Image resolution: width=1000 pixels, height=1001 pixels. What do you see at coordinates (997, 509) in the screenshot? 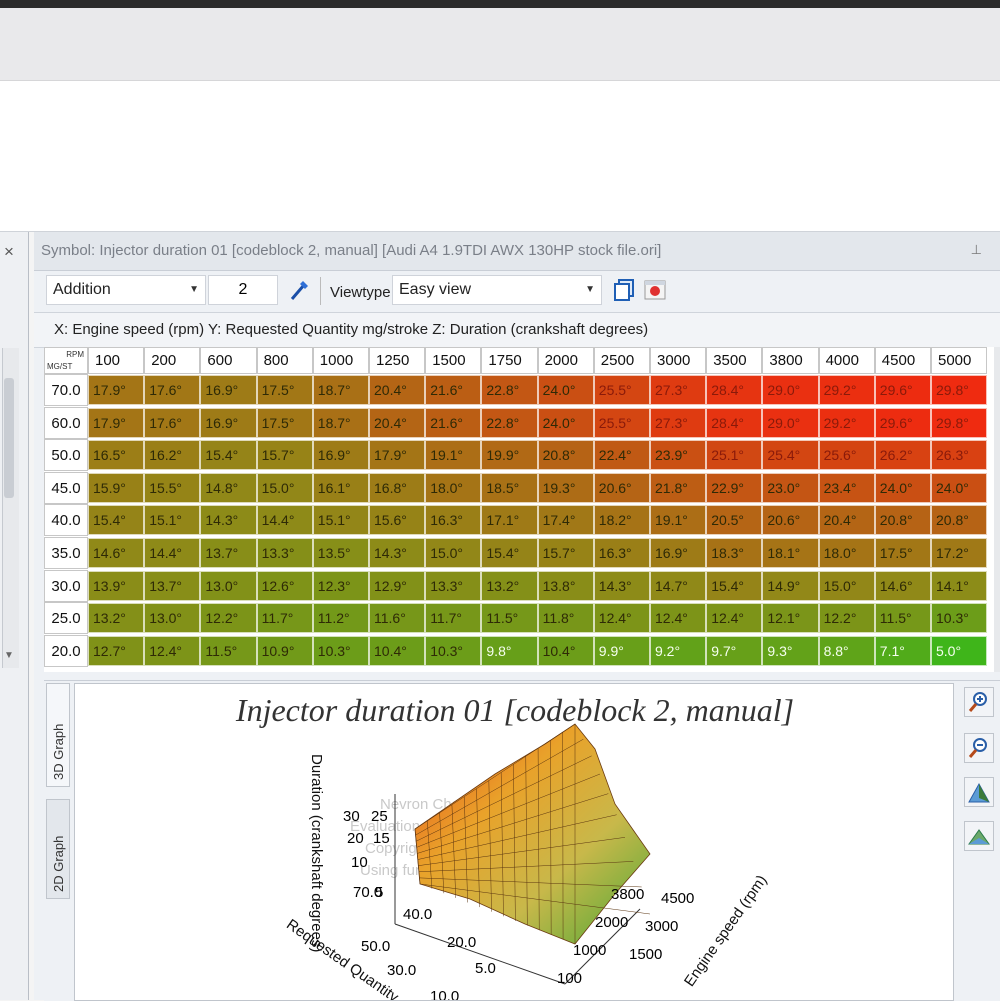
I see `table-scrollbar` at bounding box center [997, 509].